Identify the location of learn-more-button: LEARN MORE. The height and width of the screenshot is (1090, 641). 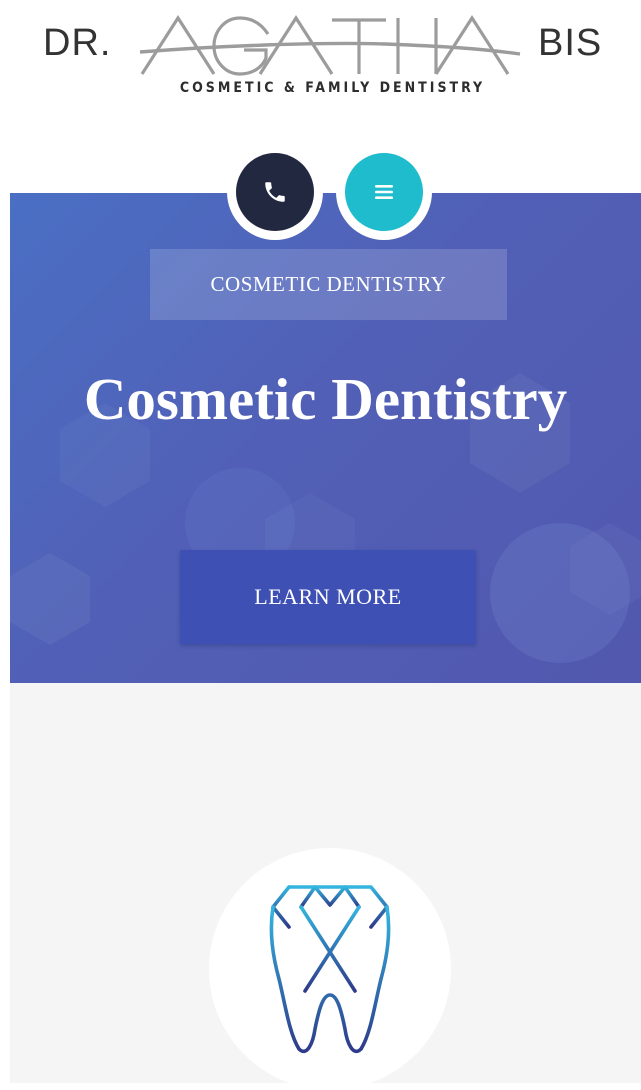
(328, 597).